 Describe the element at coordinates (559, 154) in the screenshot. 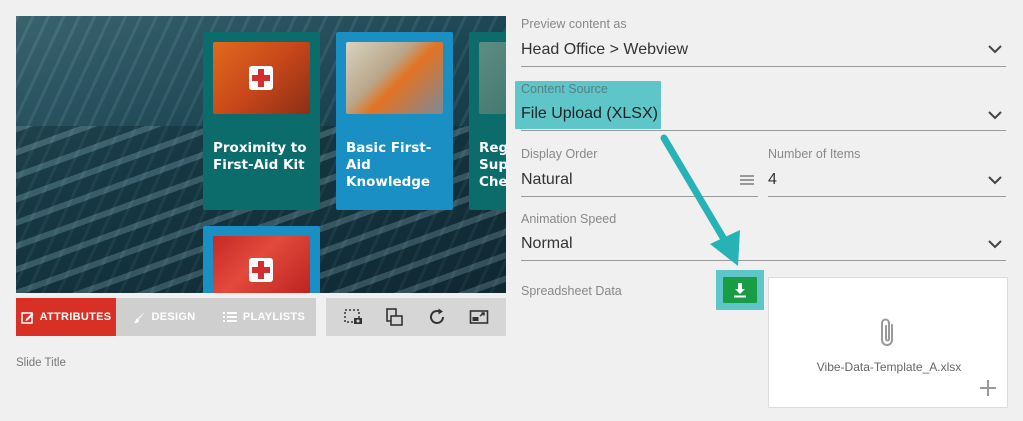

I see `display-order-label: Display Order` at that location.